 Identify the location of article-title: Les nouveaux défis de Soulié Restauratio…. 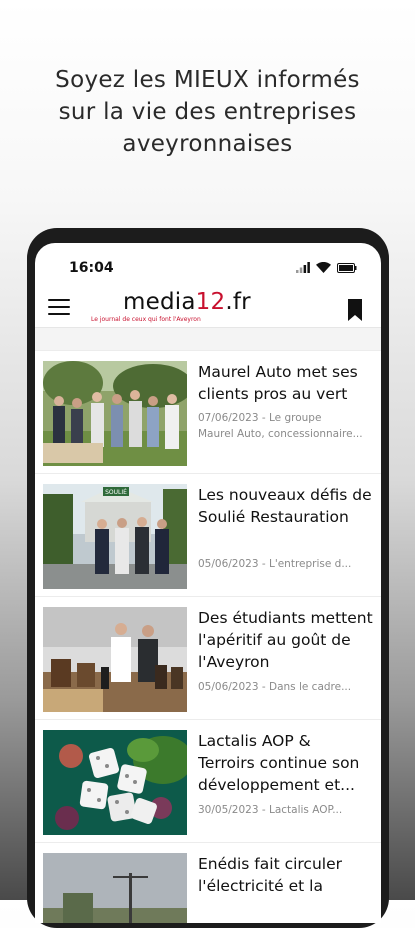
(285, 506).